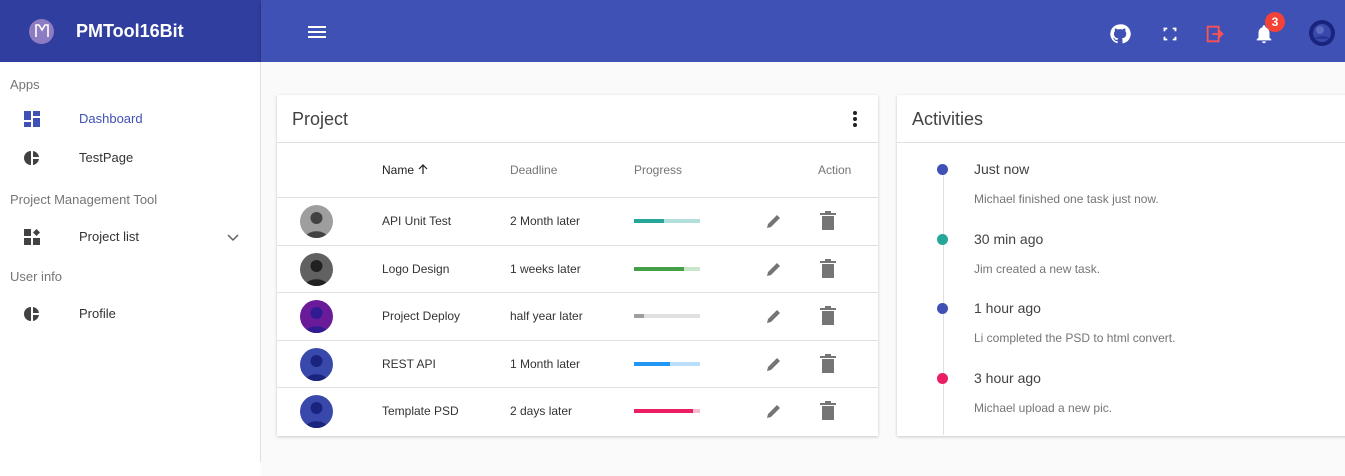 This screenshot has width=1345, height=476. I want to click on column-header-progress: Progress, so click(658, 170).